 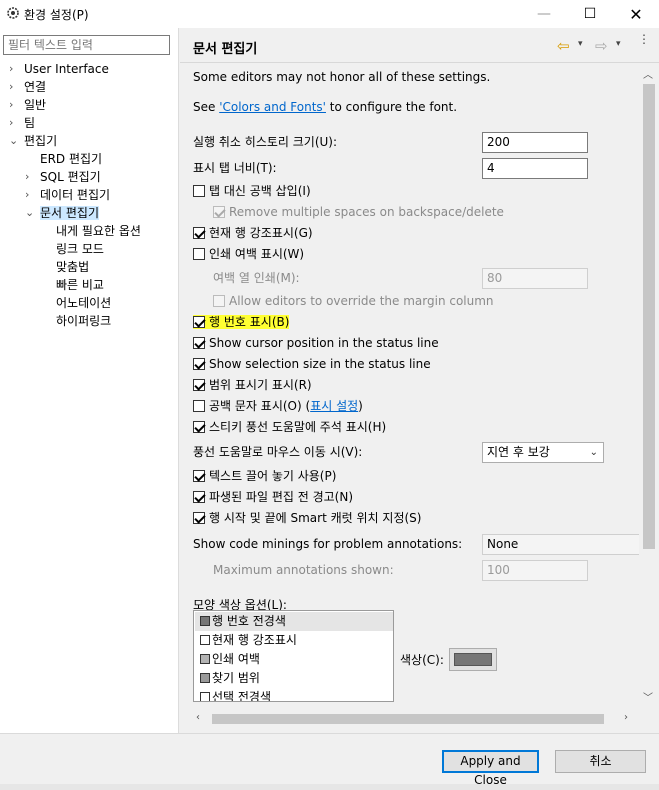 What do you see at coordinates (535, 142) in the screenshot?
I see `undo-history-input: 200` at bounding box center [535, 142].